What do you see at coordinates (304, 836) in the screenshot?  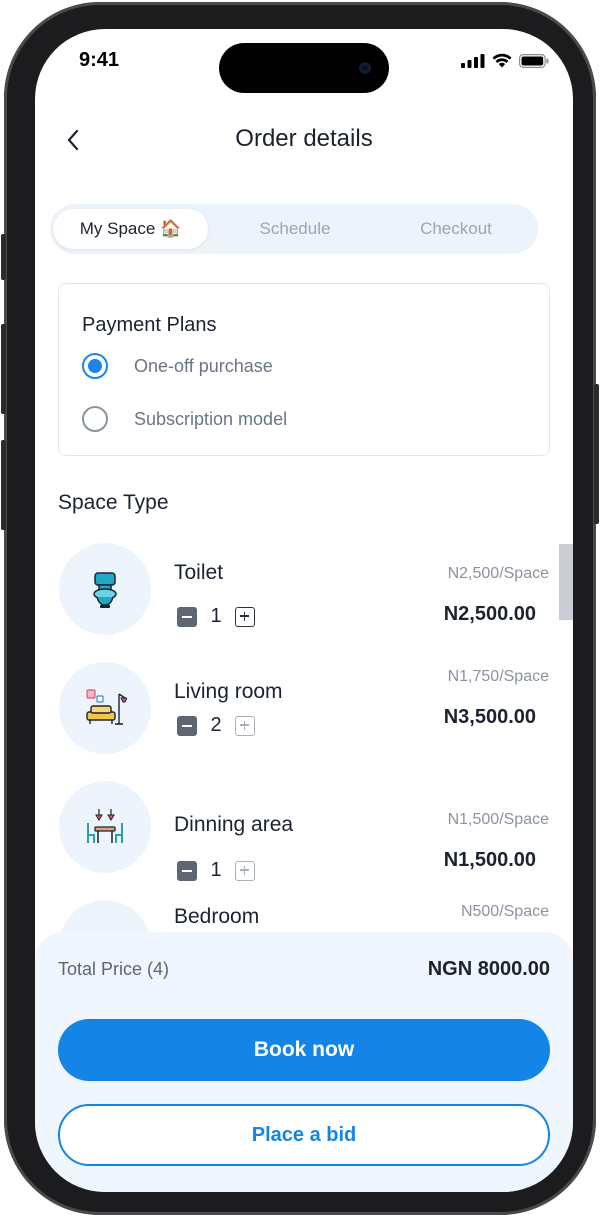 I see `space-item-dinning-area: Dinning area 1 N1,500/Space N1,500.00` at bounding box center [304, 836].